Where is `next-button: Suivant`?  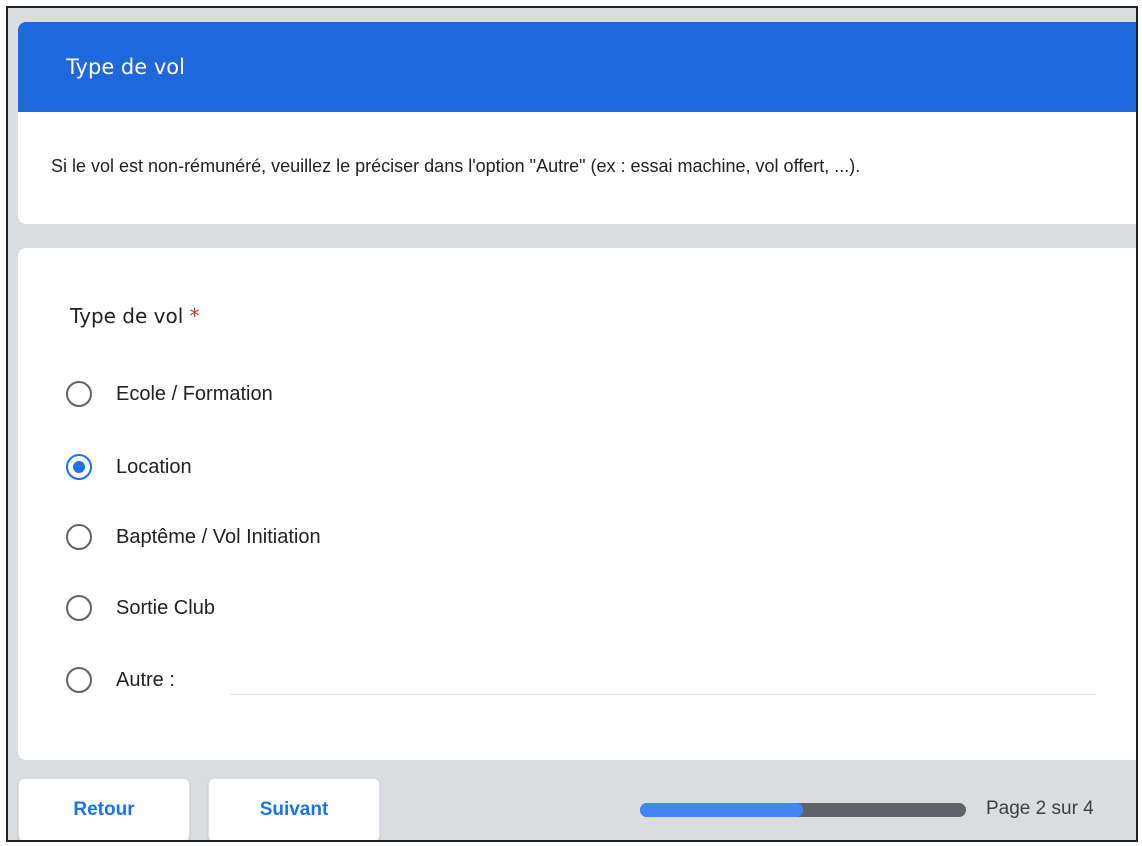 next-button: Suivant is located at coordinates (294, 809).